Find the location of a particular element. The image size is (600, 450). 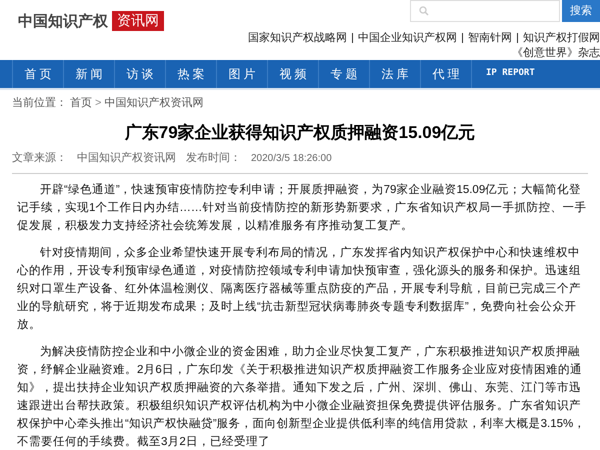

site-logo-badge: 资讯网 is located at coordinates (138, 21).